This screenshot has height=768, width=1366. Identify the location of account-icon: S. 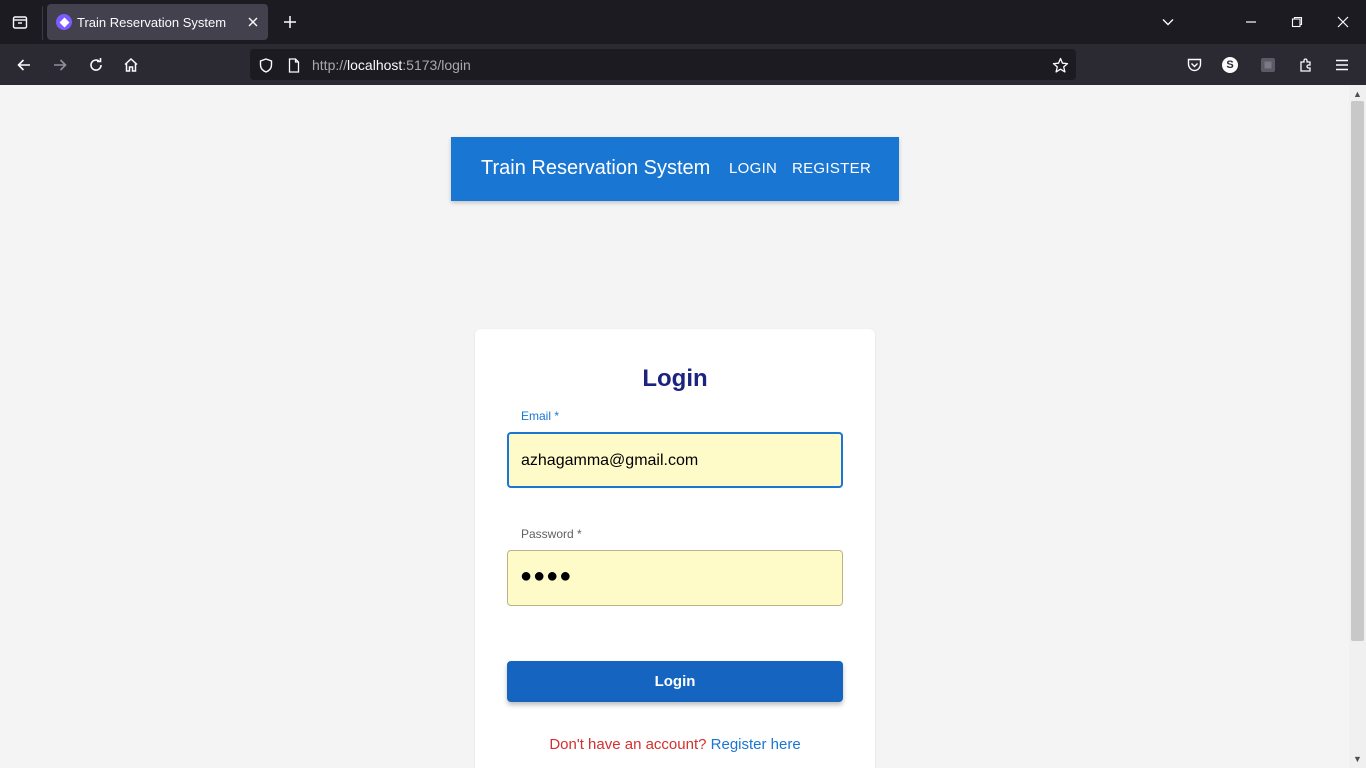
(1230, 65).